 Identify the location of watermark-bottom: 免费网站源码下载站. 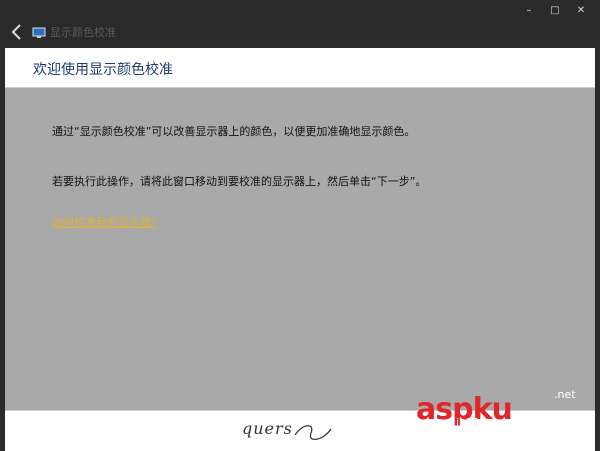
(517, 440).